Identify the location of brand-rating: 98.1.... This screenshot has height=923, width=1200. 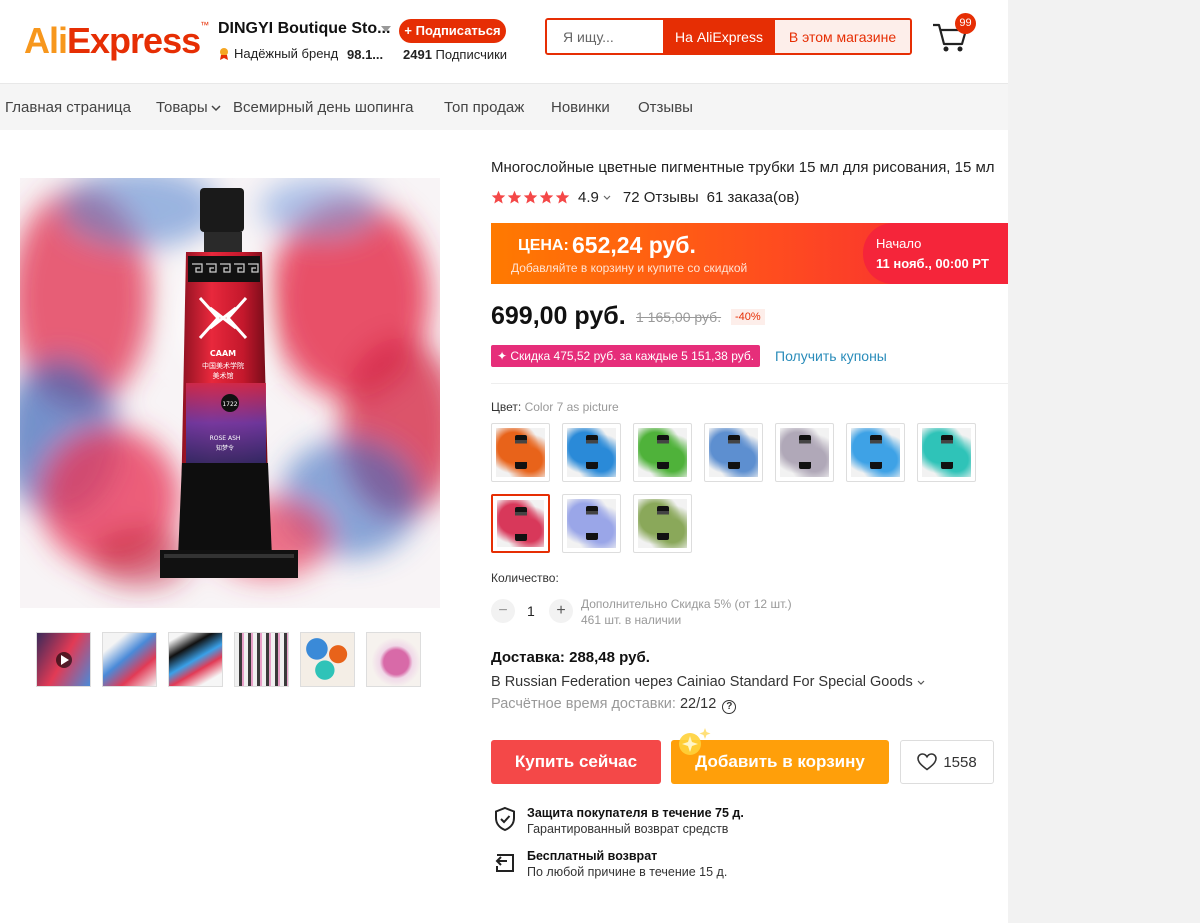
(365, 54).